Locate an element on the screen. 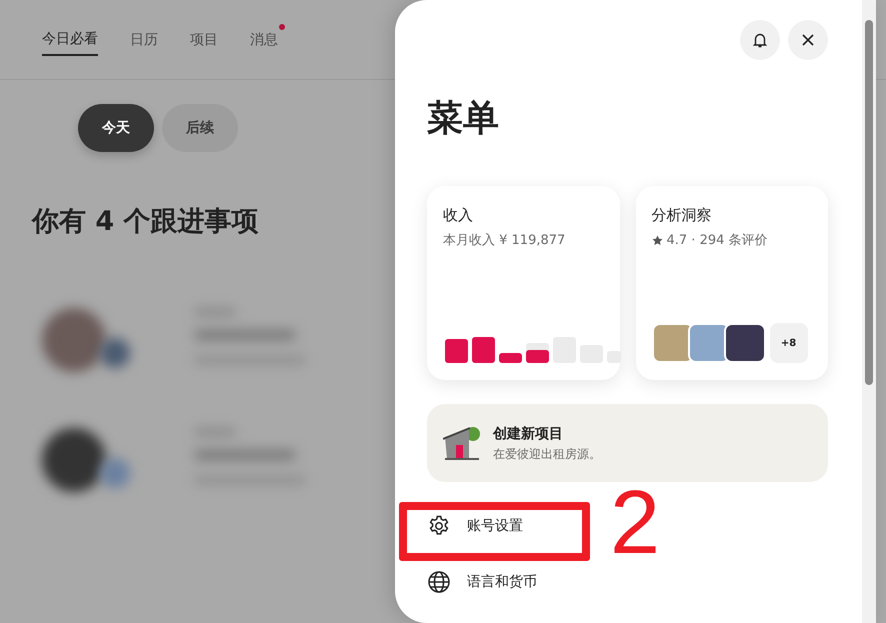 The height and width of the screenshot is (623, 886). scrollbar is located at coordinates (869, 311).